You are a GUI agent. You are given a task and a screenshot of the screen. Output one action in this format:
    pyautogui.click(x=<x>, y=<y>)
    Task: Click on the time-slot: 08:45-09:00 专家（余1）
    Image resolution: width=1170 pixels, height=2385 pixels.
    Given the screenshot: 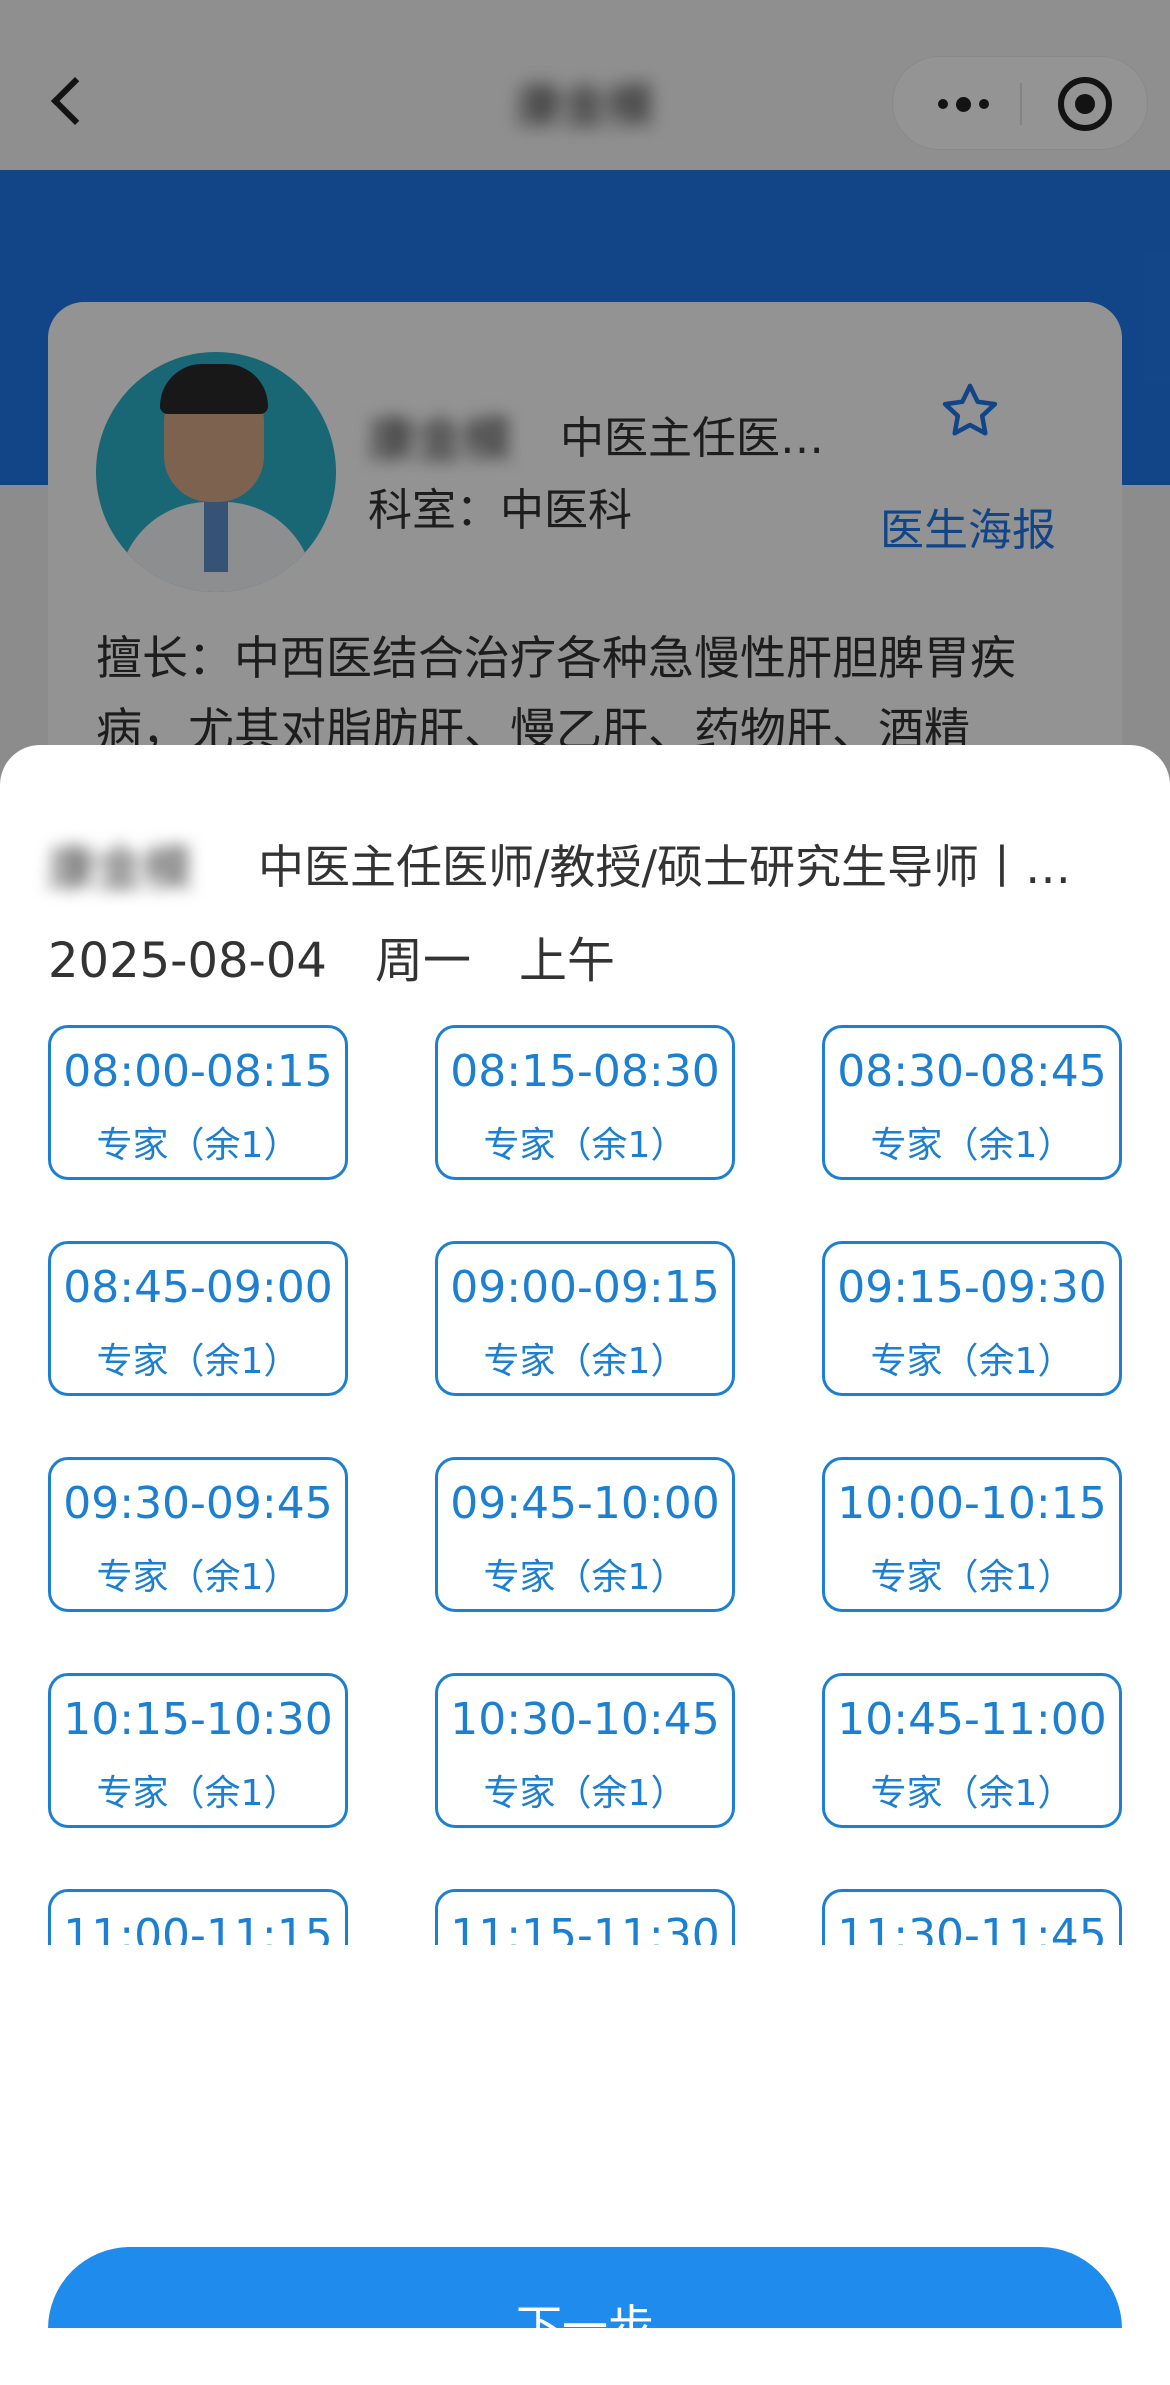 What is the action you would take?
    pyautogui.click(x=198, y=1318)
    